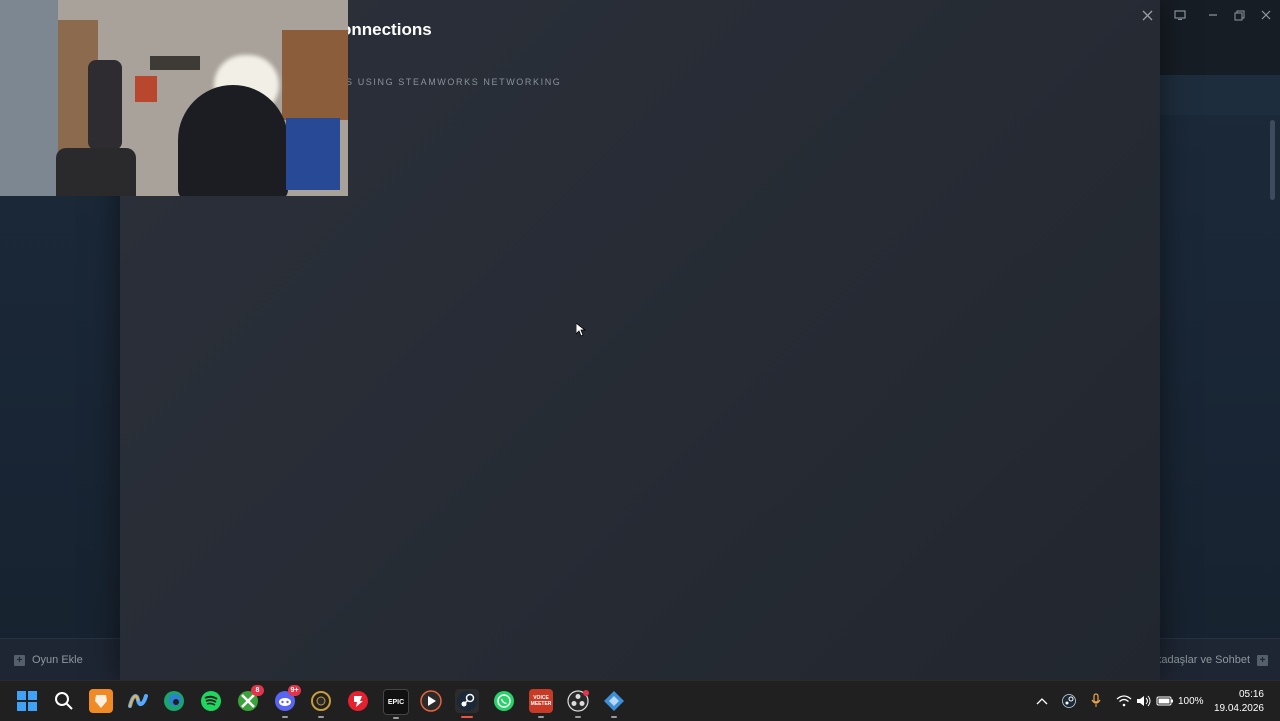  Describe the element at coordinates (174, 98) in the screenshot. I see `webcam-overlay` at that location.